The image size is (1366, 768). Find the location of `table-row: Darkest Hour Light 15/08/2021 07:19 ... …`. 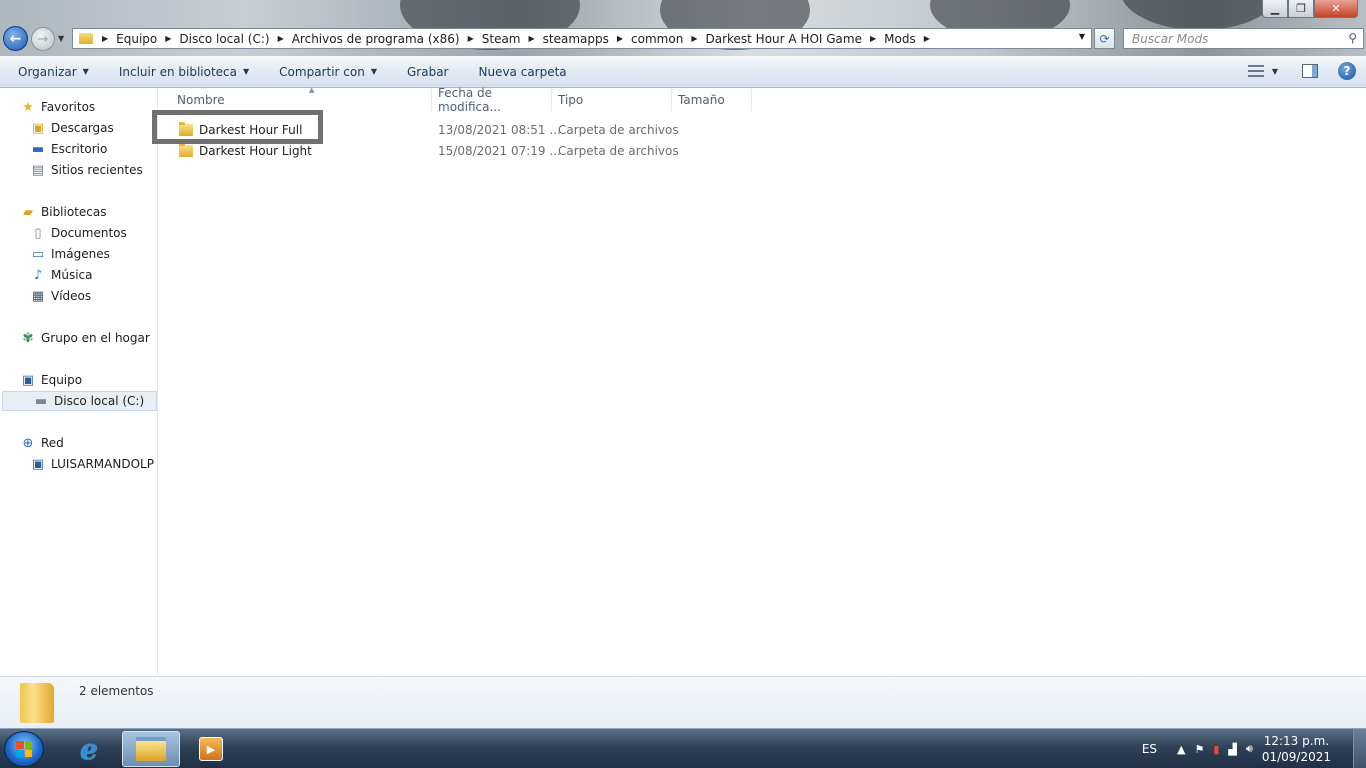

table-row: Darkest Hour Light 15/08/2021 07:19 ... … is located at coordinates (762, 150).